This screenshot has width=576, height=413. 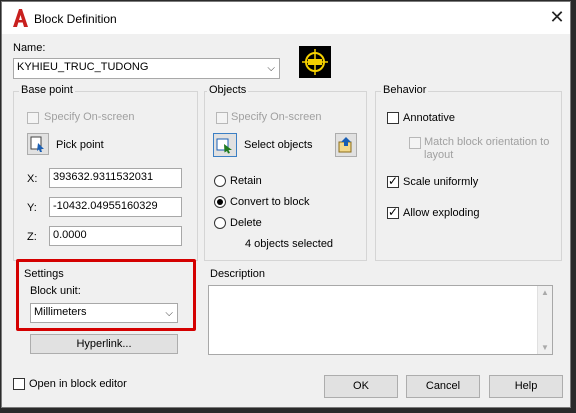 What do you see at coordinates (441, 213) in the screenshot?
I see `allow-exploding-label: Allow exploding` at bounding box center [441, 213].